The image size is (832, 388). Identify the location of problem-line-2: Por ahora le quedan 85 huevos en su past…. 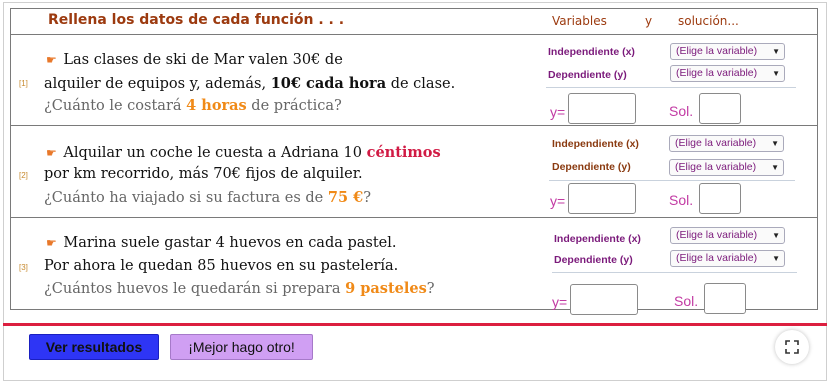
(221, 266).